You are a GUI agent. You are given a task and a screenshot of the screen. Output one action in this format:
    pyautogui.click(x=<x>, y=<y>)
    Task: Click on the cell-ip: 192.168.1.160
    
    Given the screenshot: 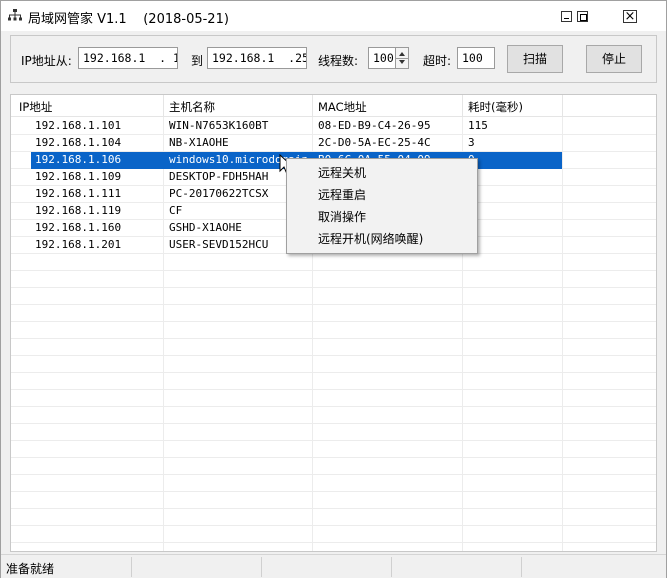 What is the action you would take?
    pyautogui.click(x=78, y=227)
    